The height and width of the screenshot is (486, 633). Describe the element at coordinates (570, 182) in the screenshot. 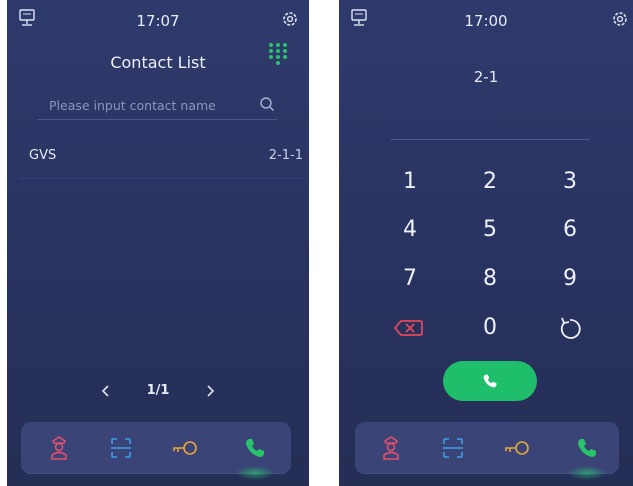

I see `key-3: 3` at that location.